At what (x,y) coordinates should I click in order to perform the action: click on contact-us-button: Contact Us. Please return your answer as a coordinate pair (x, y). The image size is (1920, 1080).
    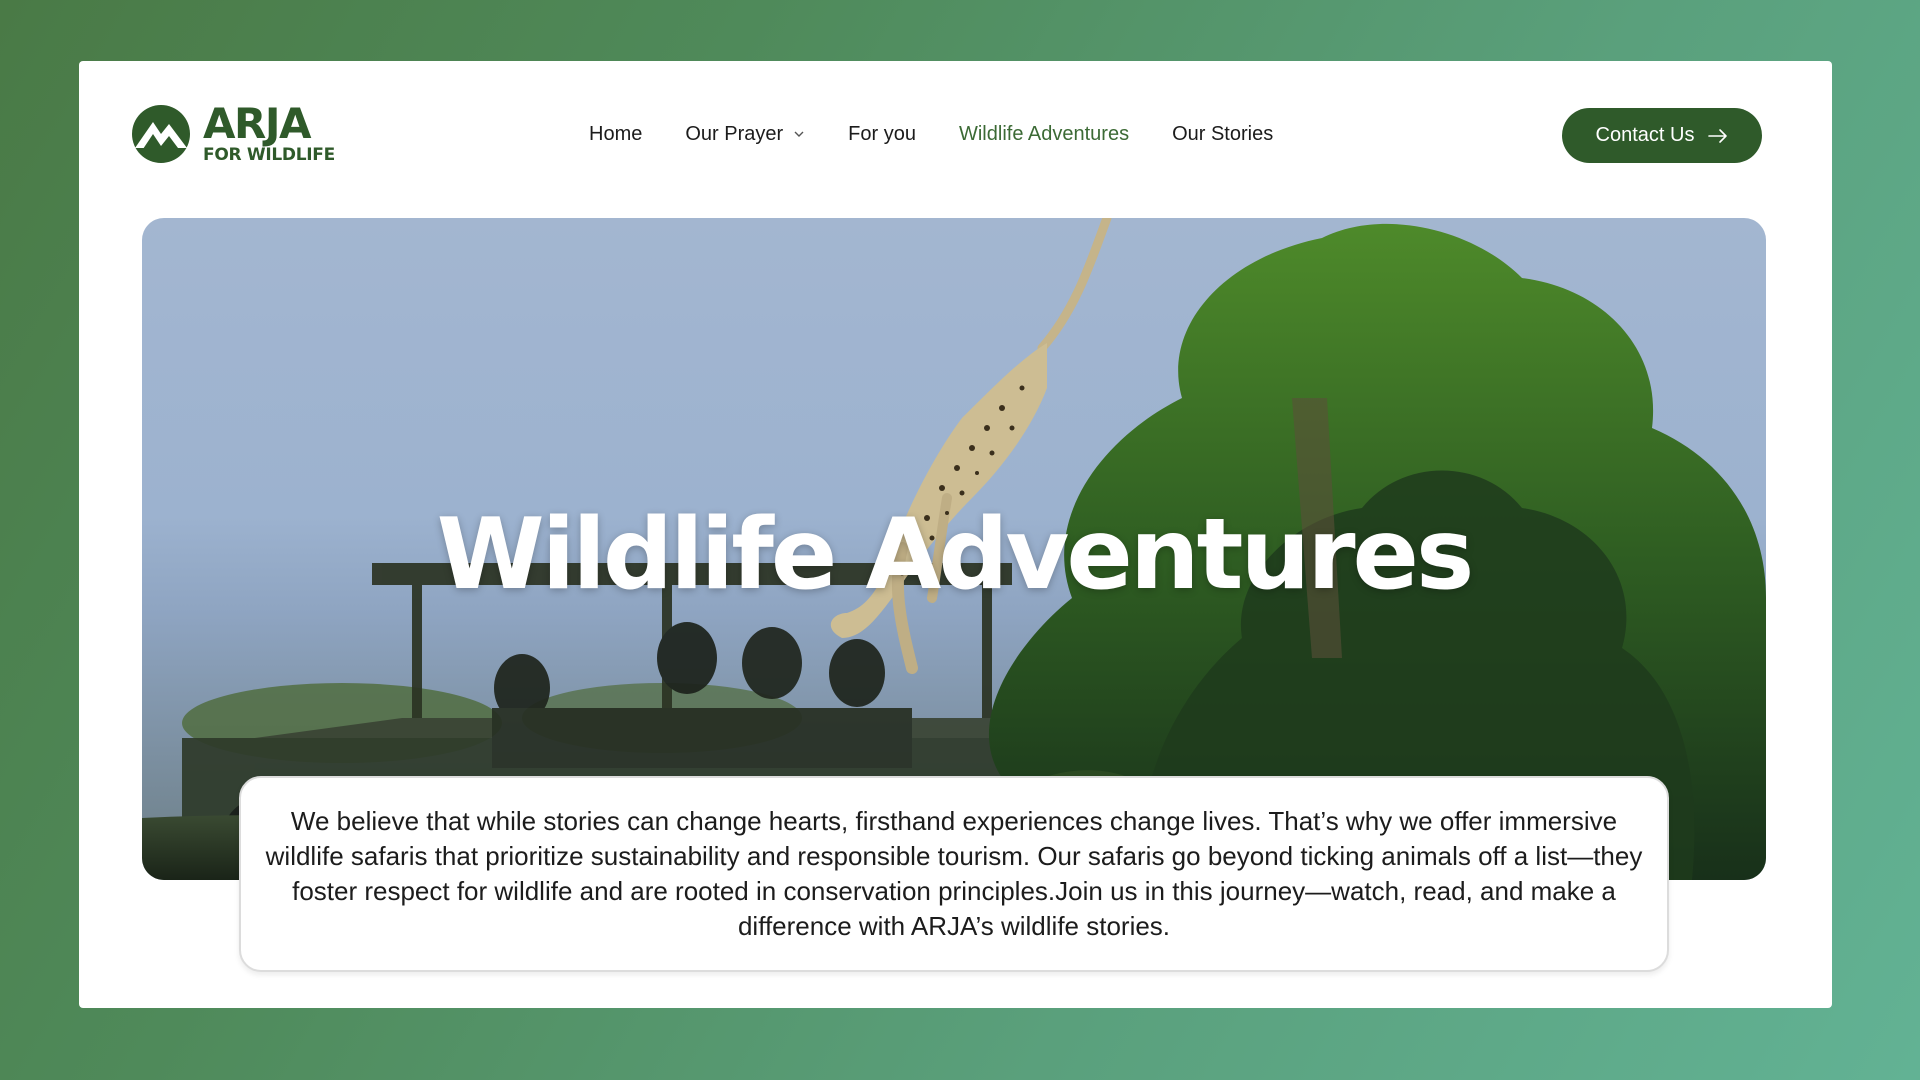
    Looking at the image, I should click on (1662, 135).